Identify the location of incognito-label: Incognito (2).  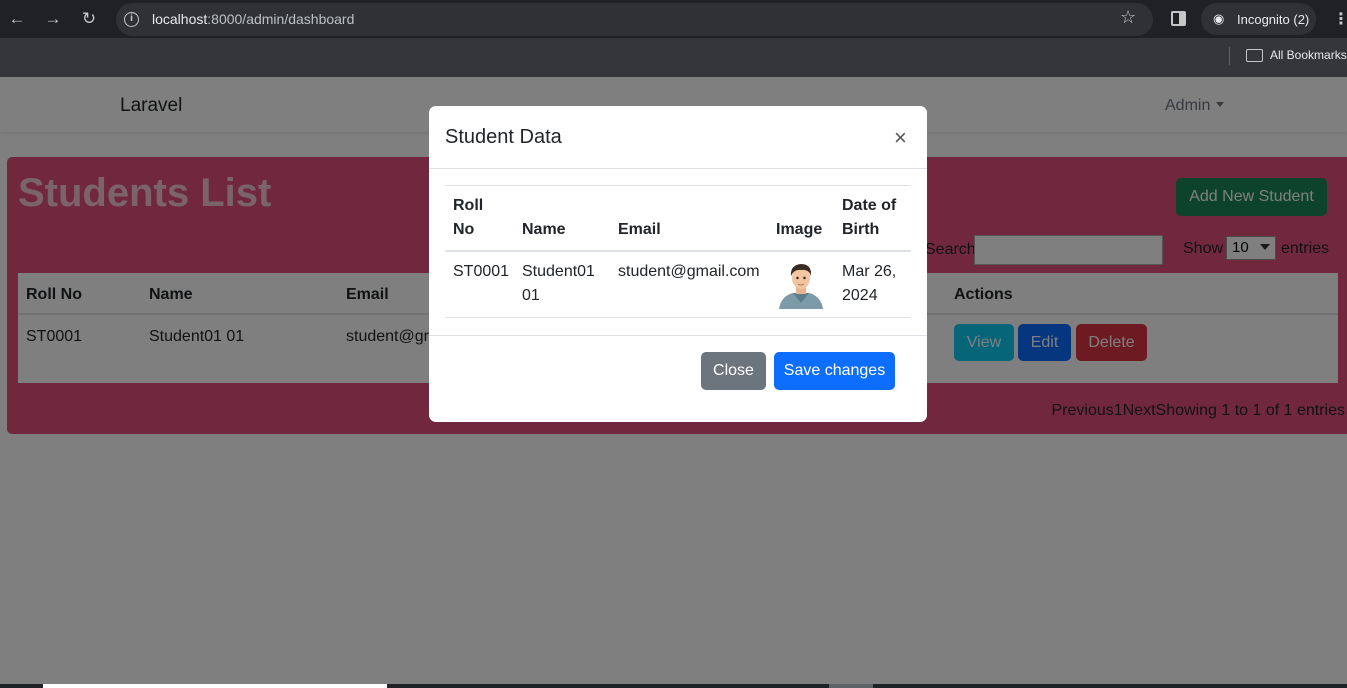
(1273, 19).